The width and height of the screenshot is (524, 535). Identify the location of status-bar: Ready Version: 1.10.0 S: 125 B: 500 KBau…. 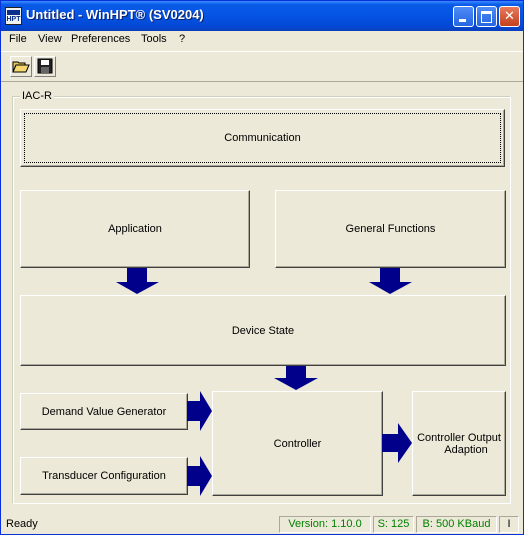
(262, 524).